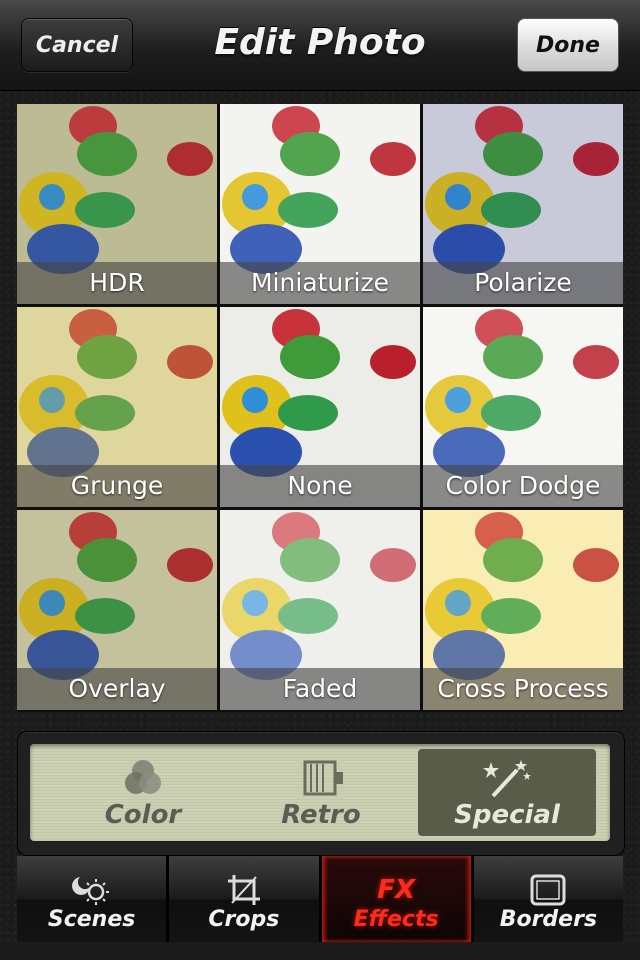  I want to click on category-segmented-control: Color Retro Special, so click(320, 792).